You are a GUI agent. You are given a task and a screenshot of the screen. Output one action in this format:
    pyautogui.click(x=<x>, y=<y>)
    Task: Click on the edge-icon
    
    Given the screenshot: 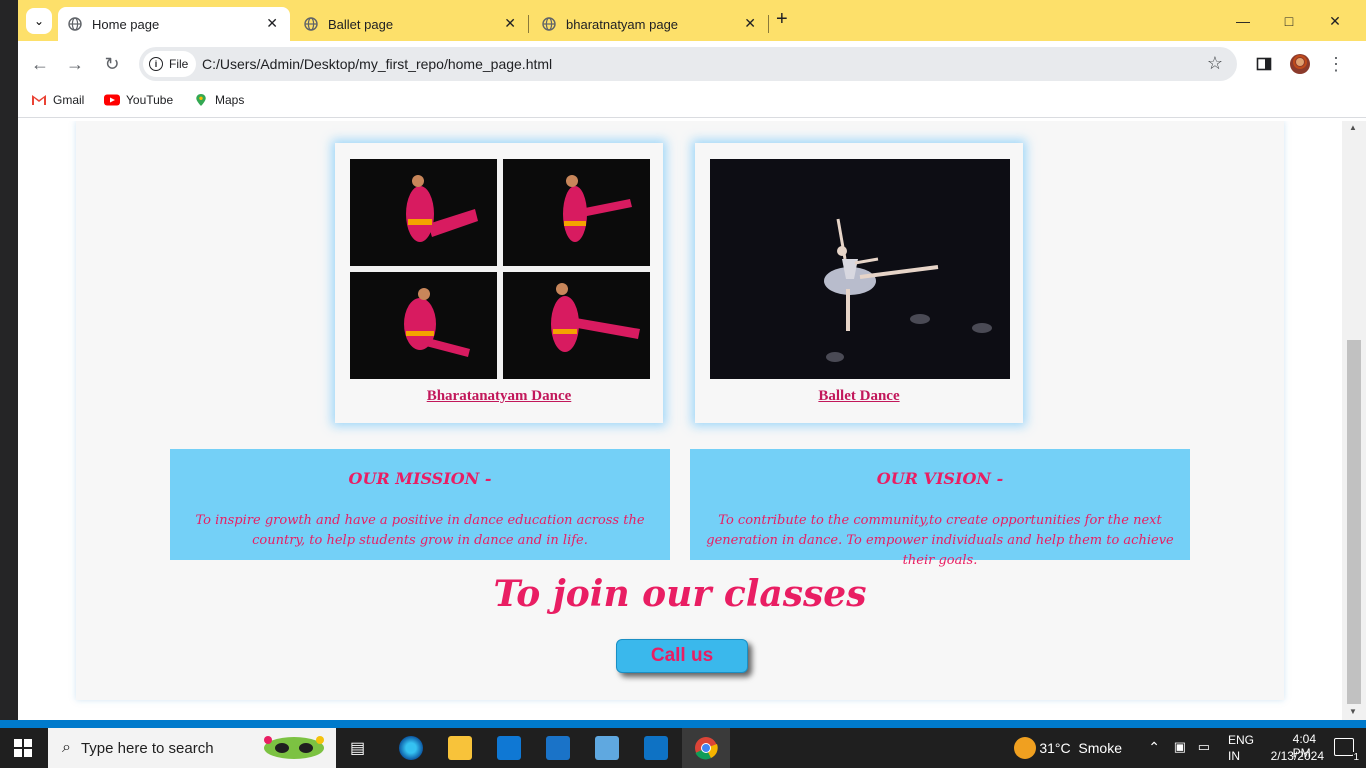 What is the action you would take?
    pyautogui.click(x=411, y=748)
    